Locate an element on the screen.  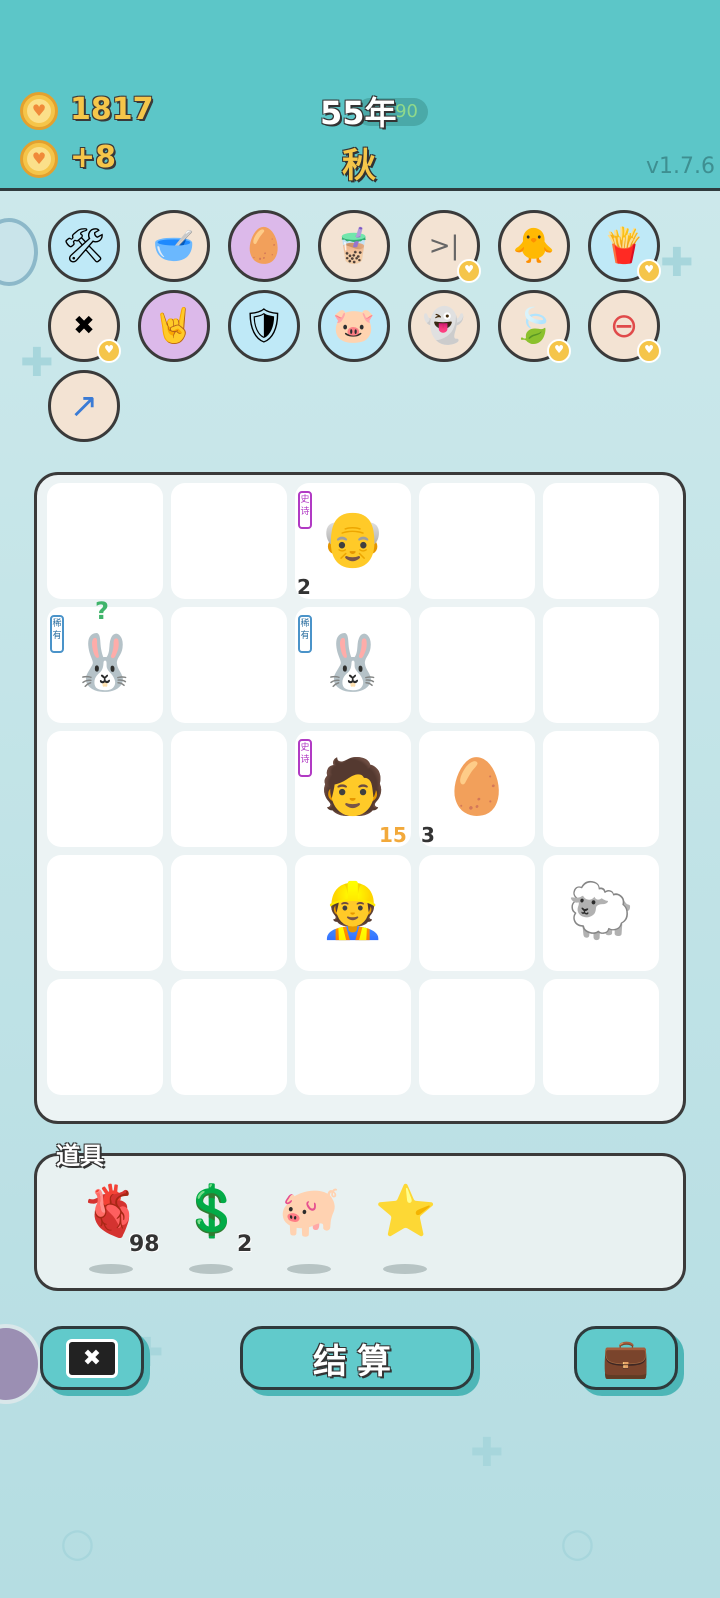
inventory-button: 💼 is located at coordinates (626, 1358).